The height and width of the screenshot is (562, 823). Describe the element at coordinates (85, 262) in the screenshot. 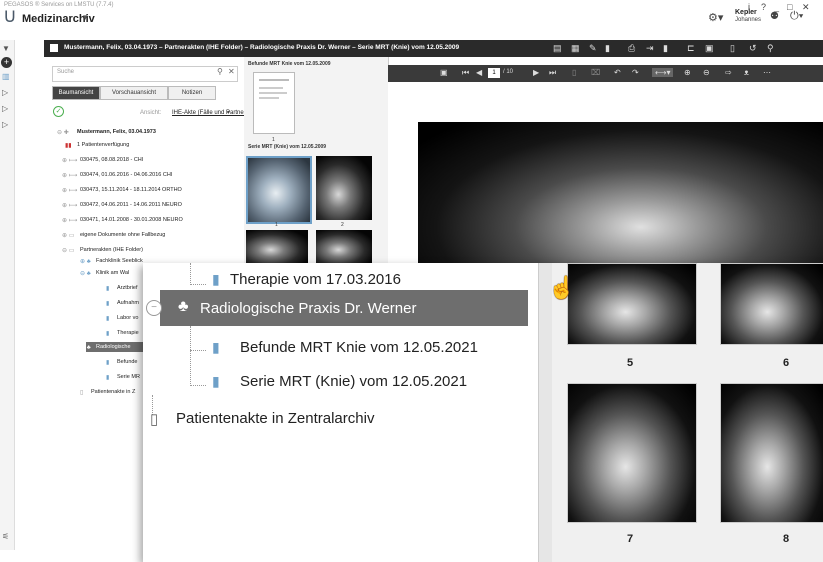

I see `network-icon: ⊕ ♣` at that location.